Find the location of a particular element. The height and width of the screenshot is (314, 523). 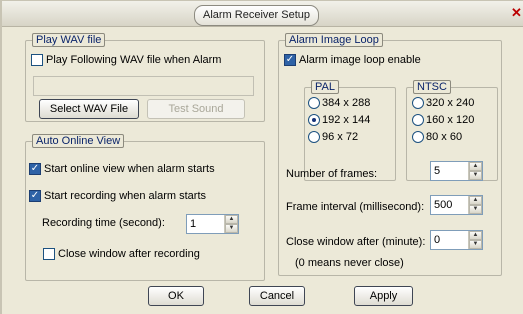

recording-time-spinner: ▲ ▼ is located at coordinates (231, 224).